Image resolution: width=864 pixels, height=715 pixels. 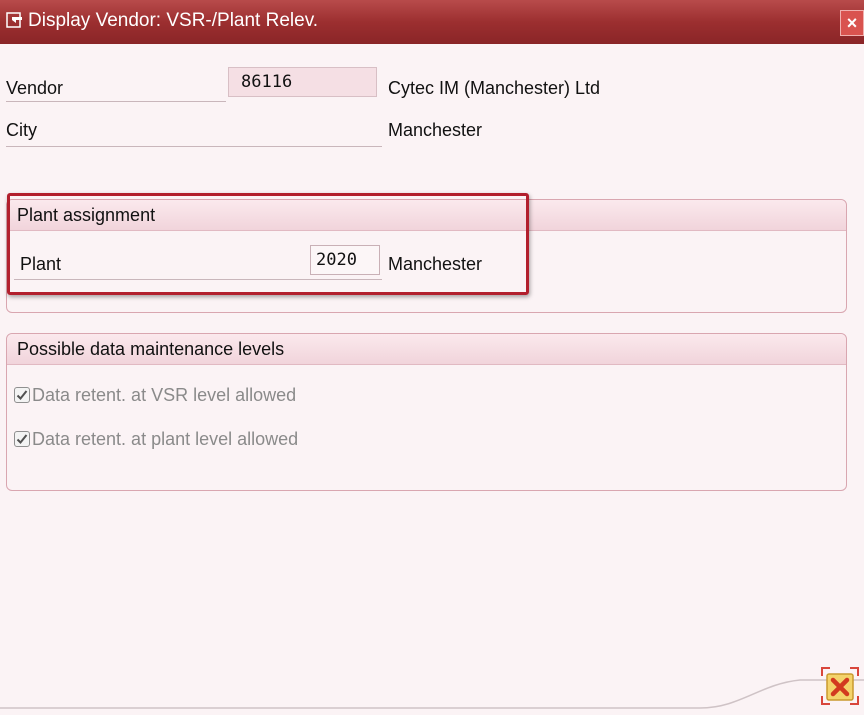 What do you see at coordinates (432, 694) in the screenshot?
I see `footer-separator` at bounding box center [432, 694].